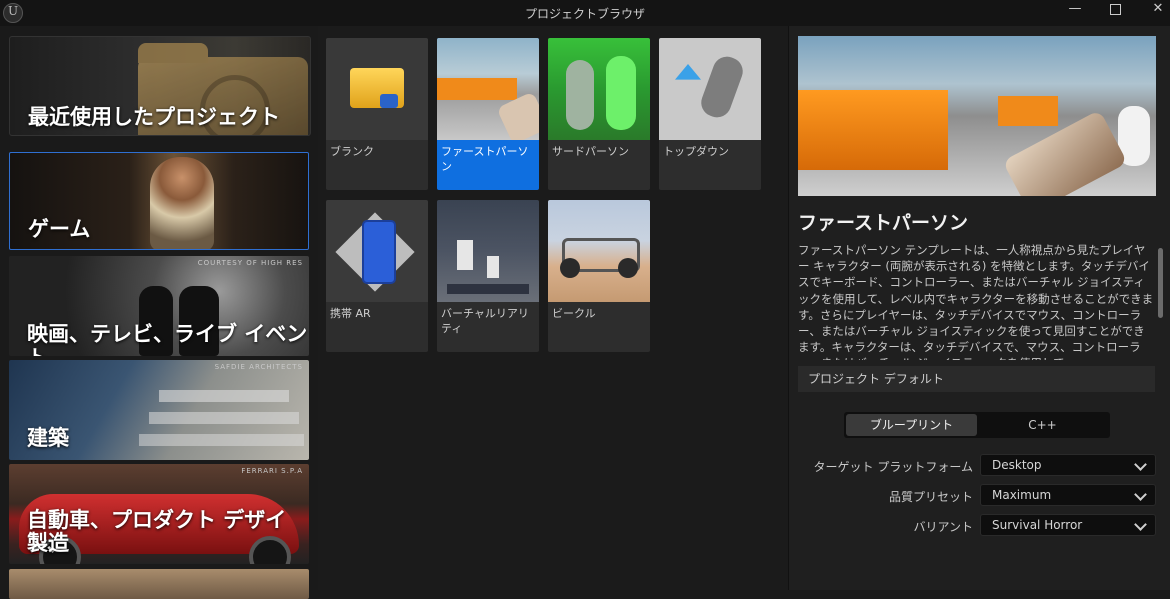 Image resolution: width=1170 pixels, height=599 pixels. Describe the element at coordinates (48, 438) in the screenshot. I see `category-architecture-label: 建築` at that location.